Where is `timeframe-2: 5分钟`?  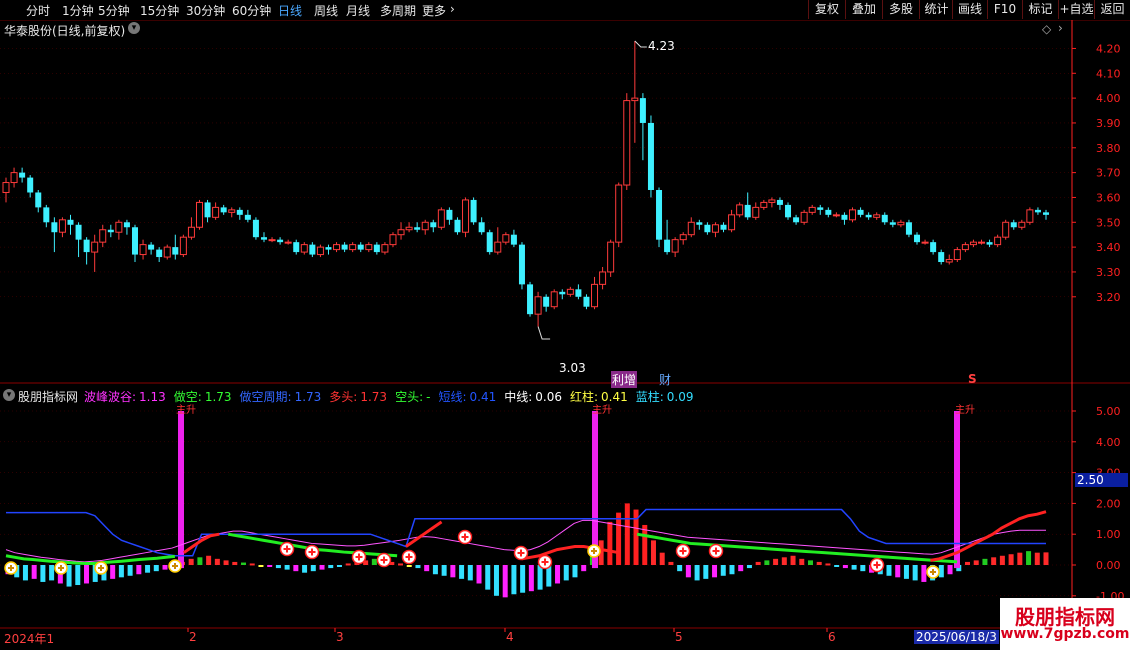
timeframe-2: 5分钟 is located at coordinates (114, 10).